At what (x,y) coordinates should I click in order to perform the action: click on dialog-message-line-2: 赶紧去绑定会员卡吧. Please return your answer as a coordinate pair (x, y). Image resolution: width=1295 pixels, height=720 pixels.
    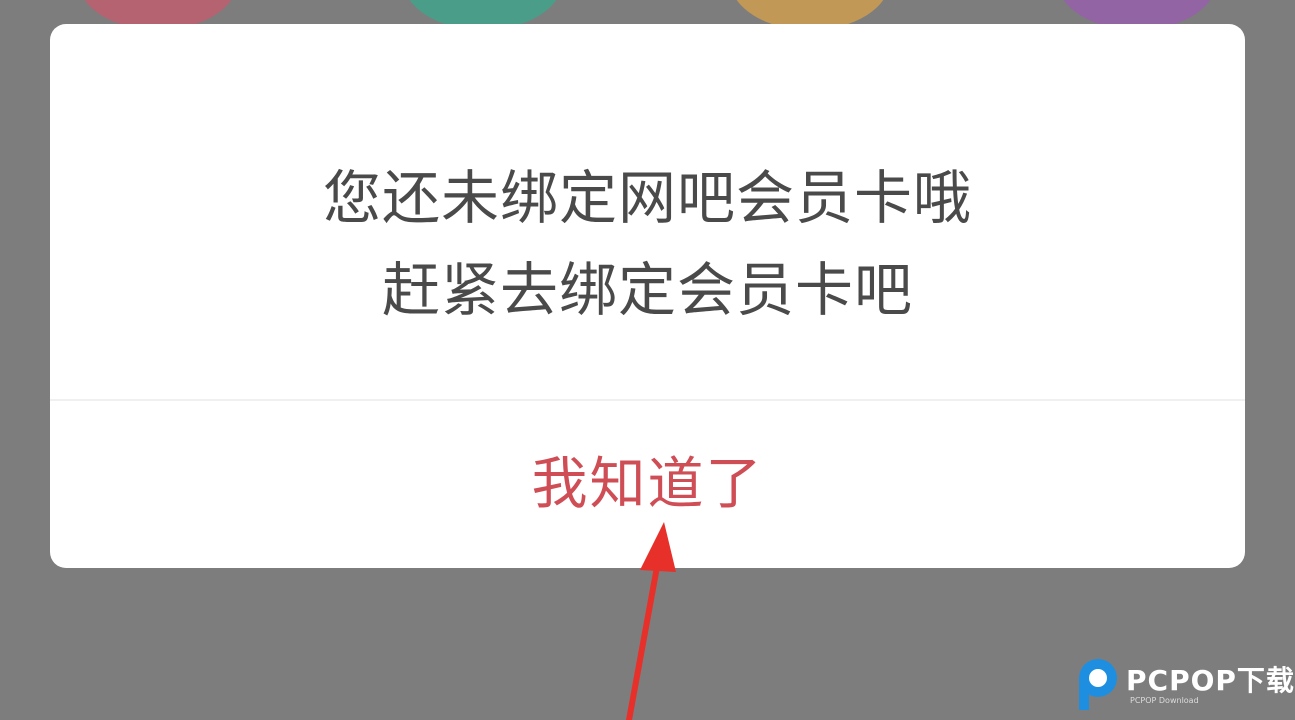
    Looking at the image, I should click on (647, 290).